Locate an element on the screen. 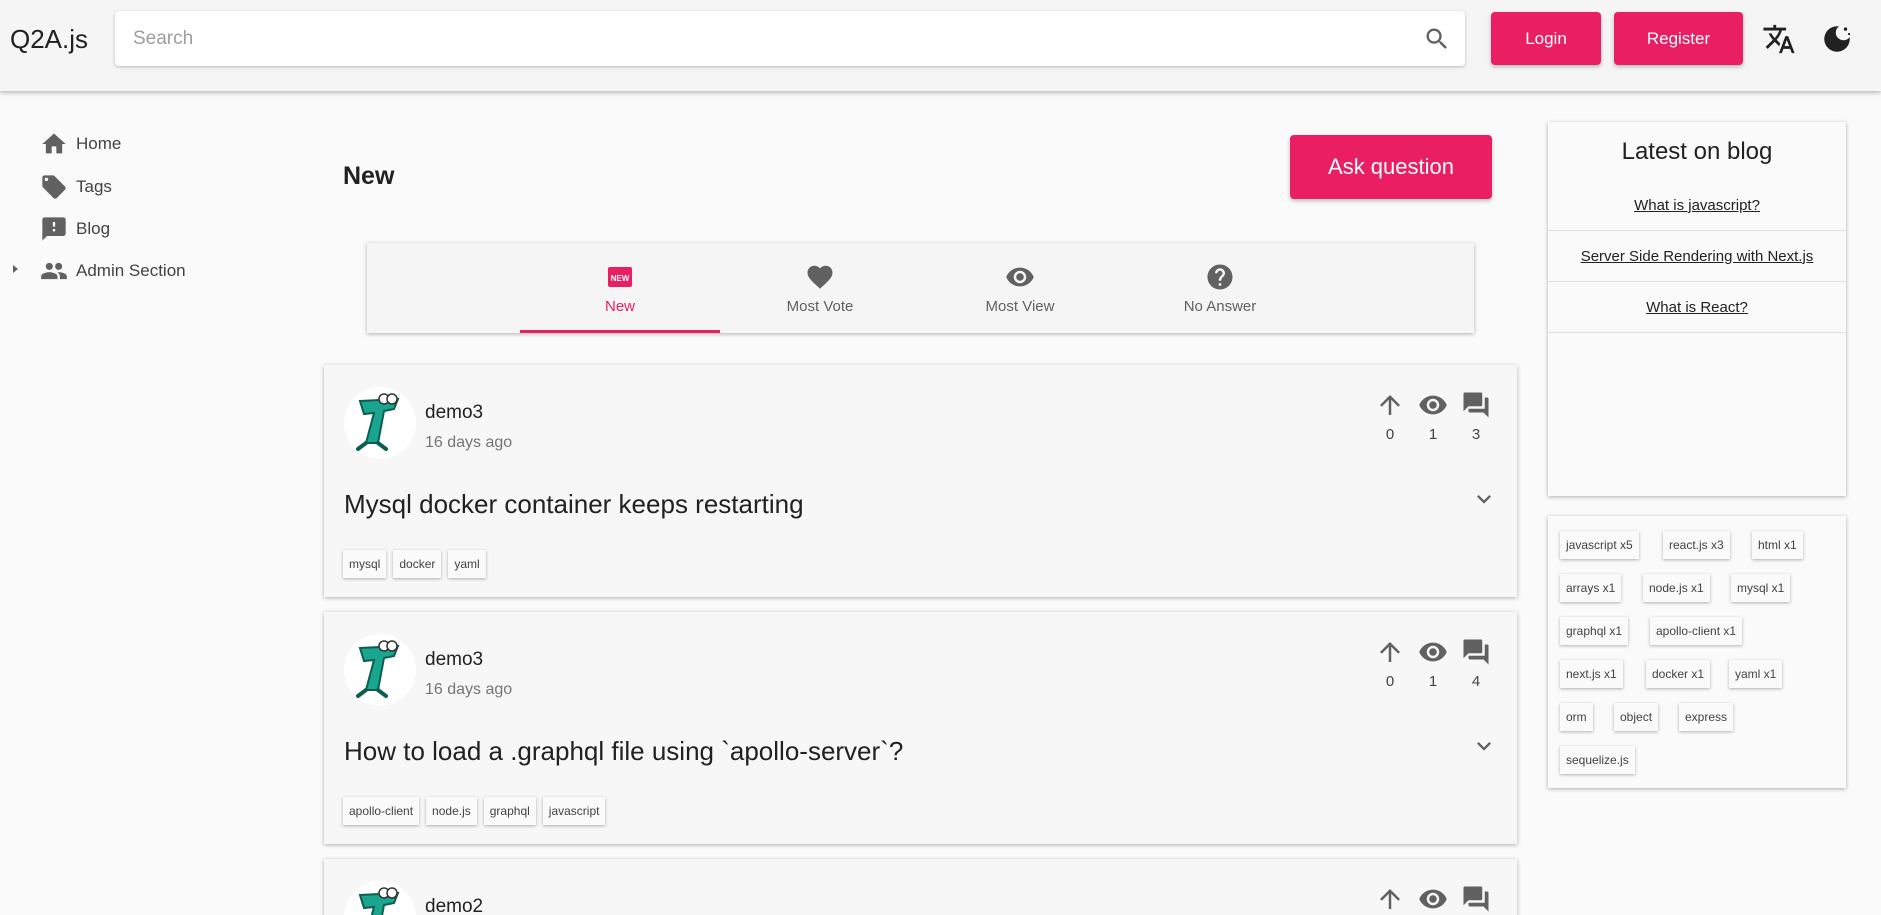 This screenshot has width=1881, height=915. question-tags: mysql docker yaml is located at coordinates (414, 564).